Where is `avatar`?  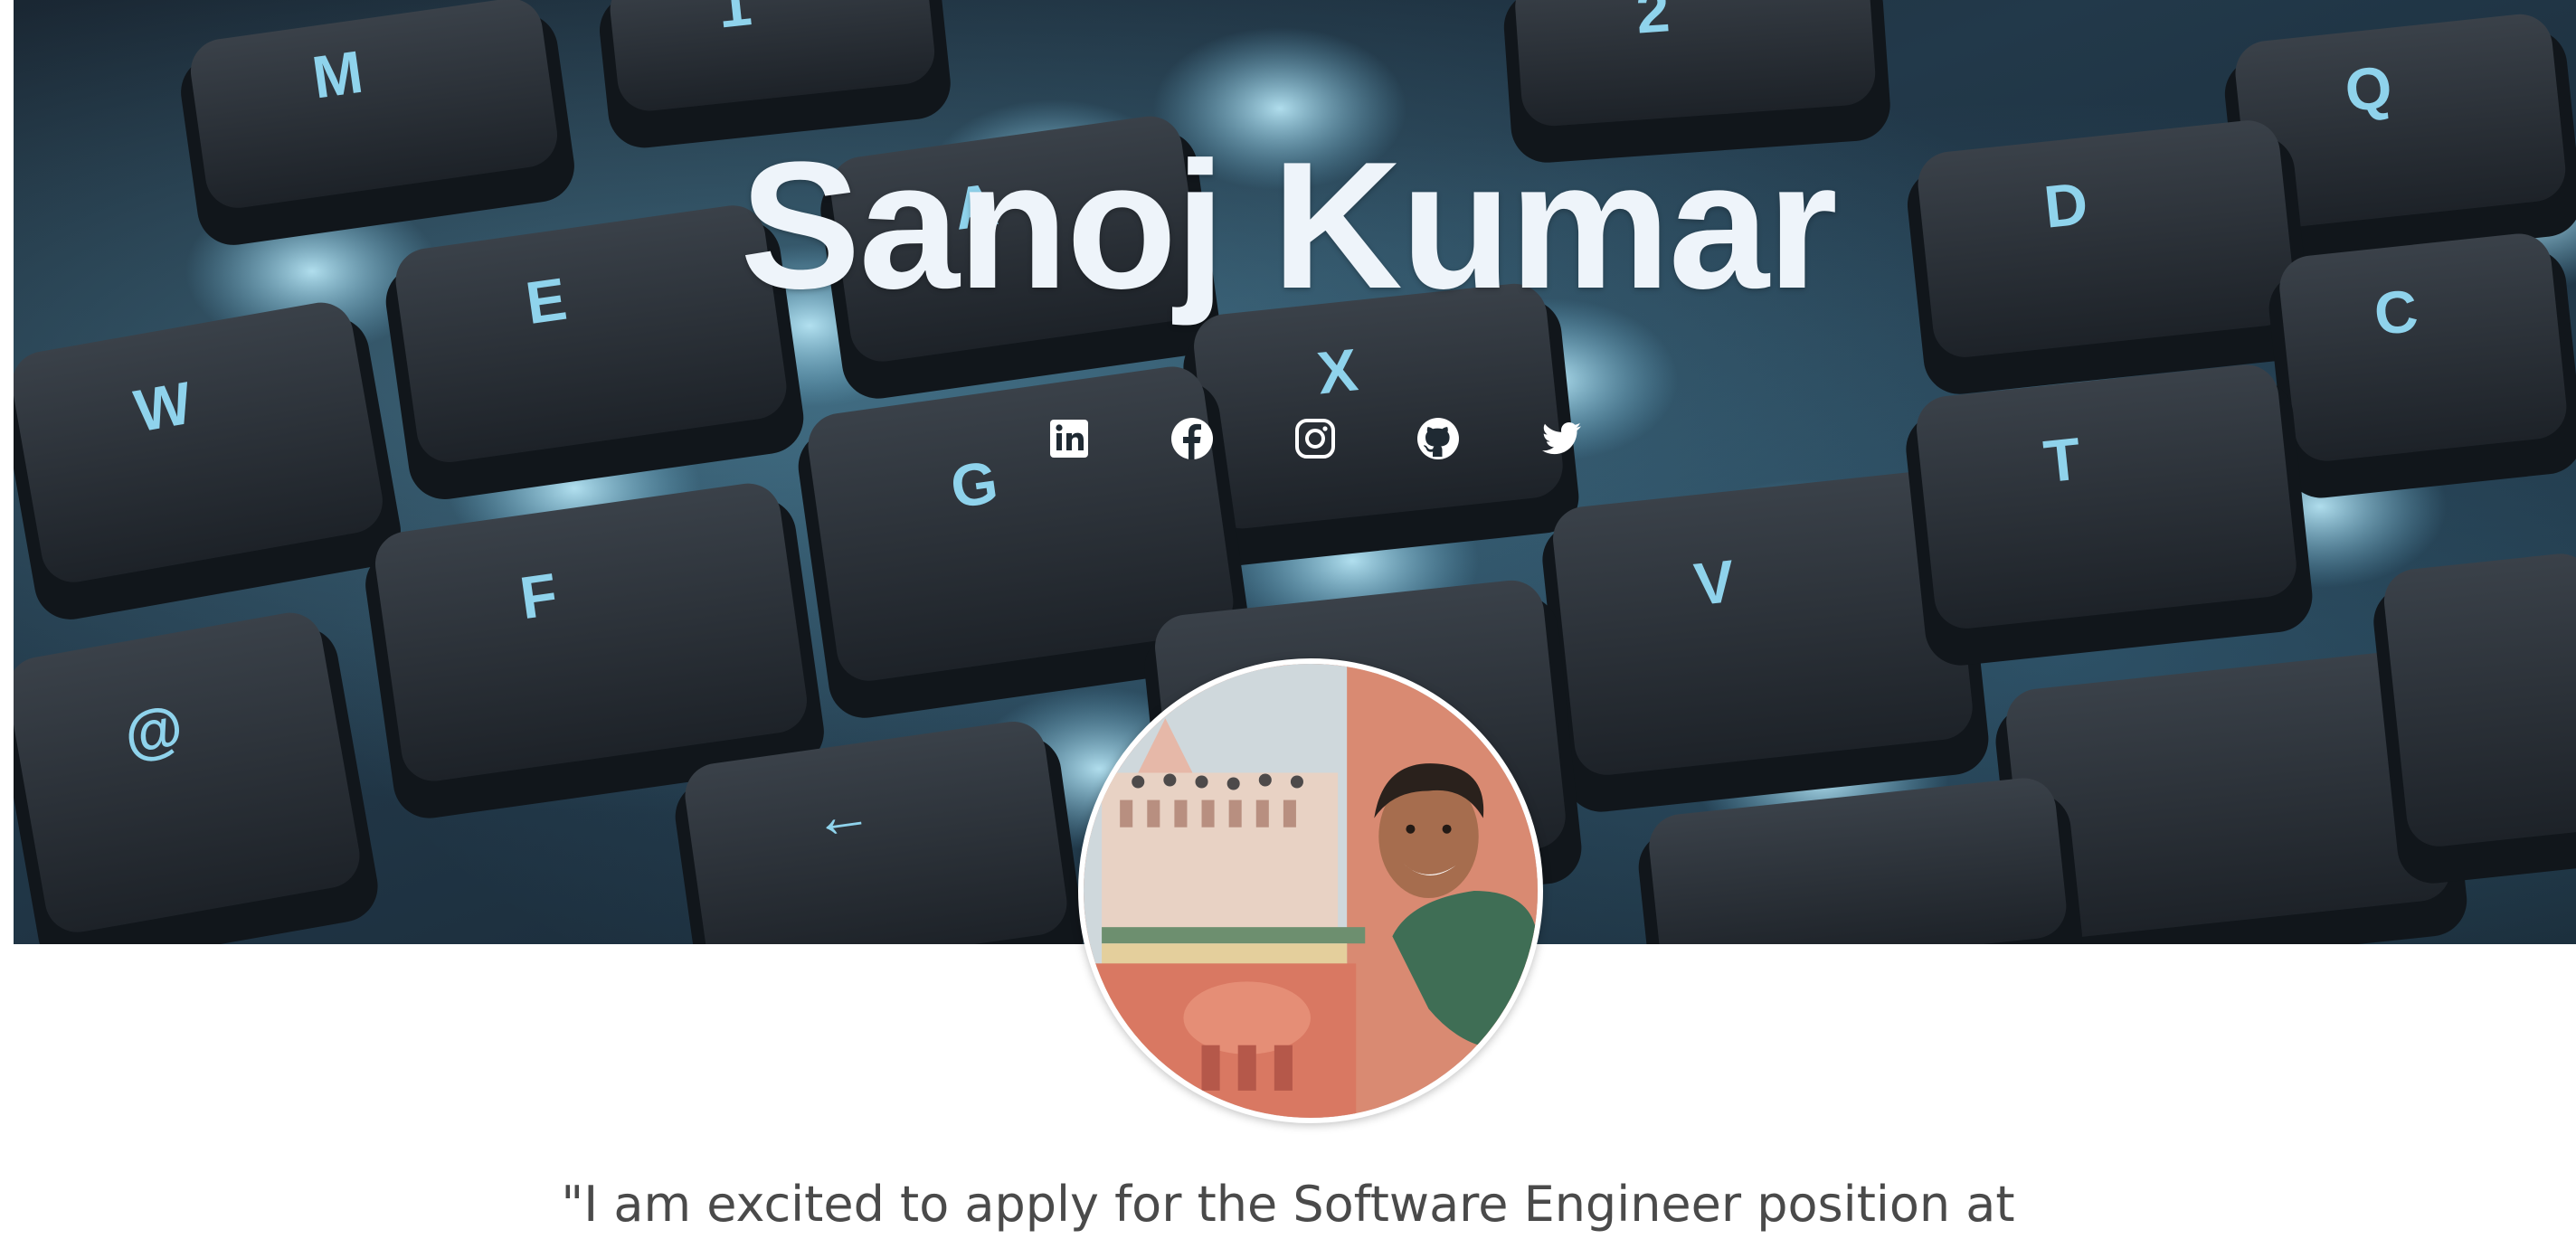 avatar is located at coordinates (1310, 890).